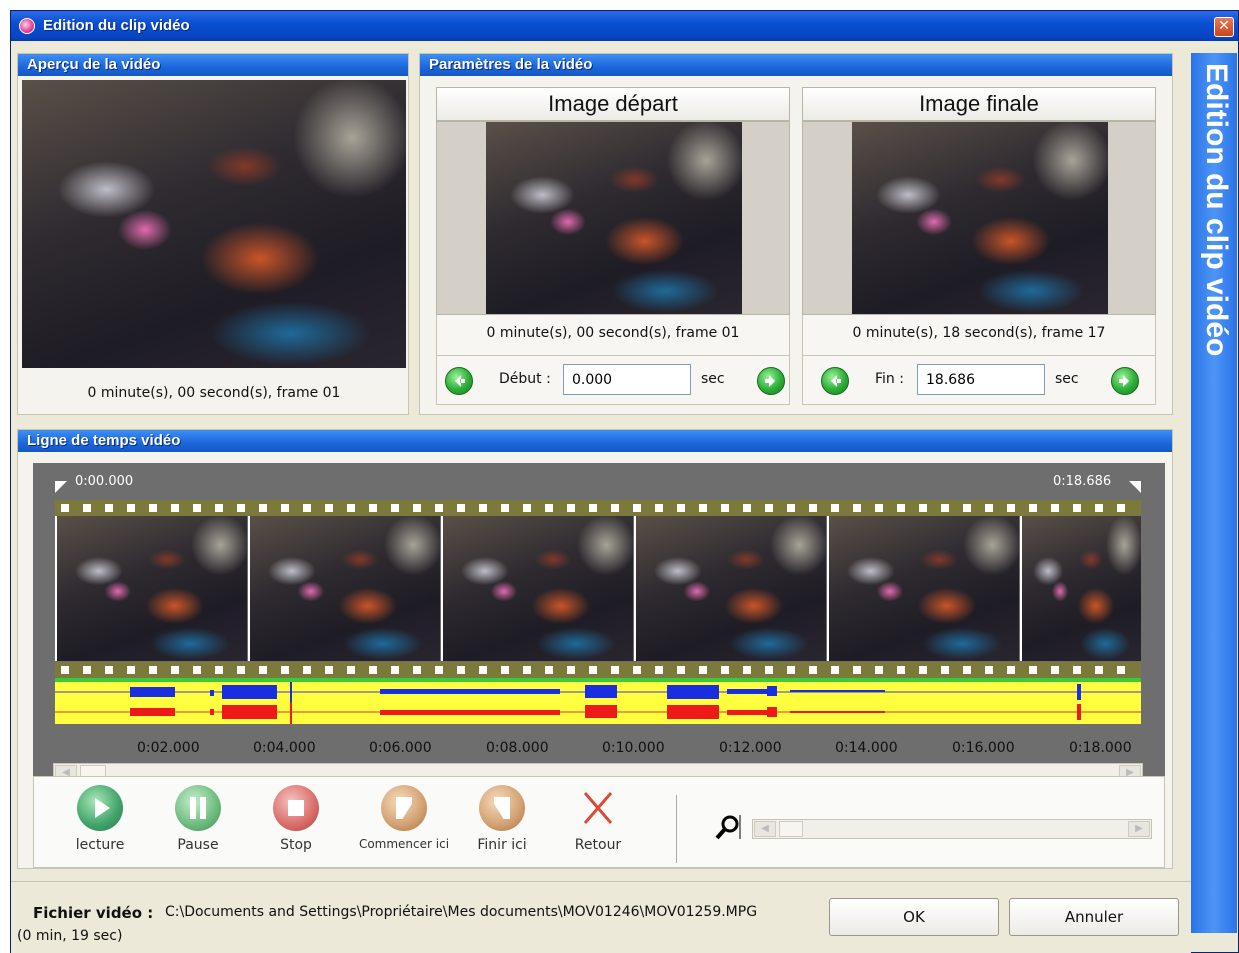  What do you see at coordinates (296, 808) in the screenshot?
I see `stop-icon` at bounding box center [296, 808].